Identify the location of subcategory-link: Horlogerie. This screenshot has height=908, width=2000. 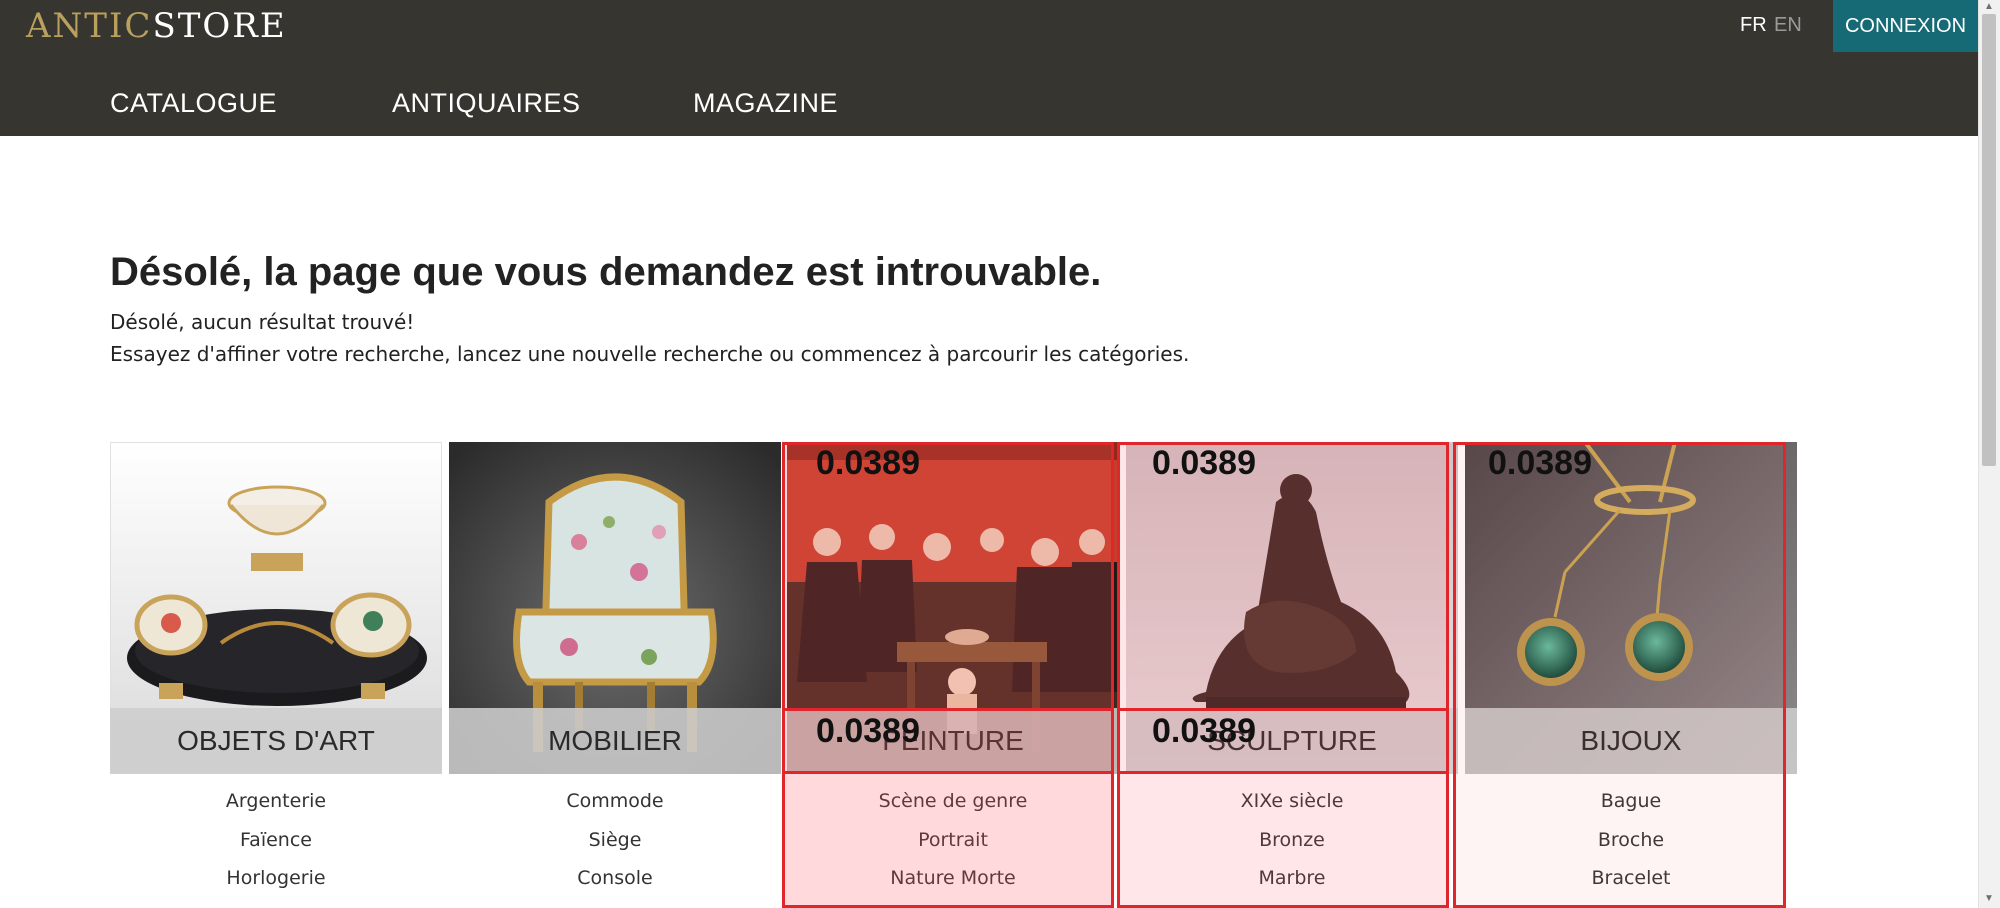
(276, 878).